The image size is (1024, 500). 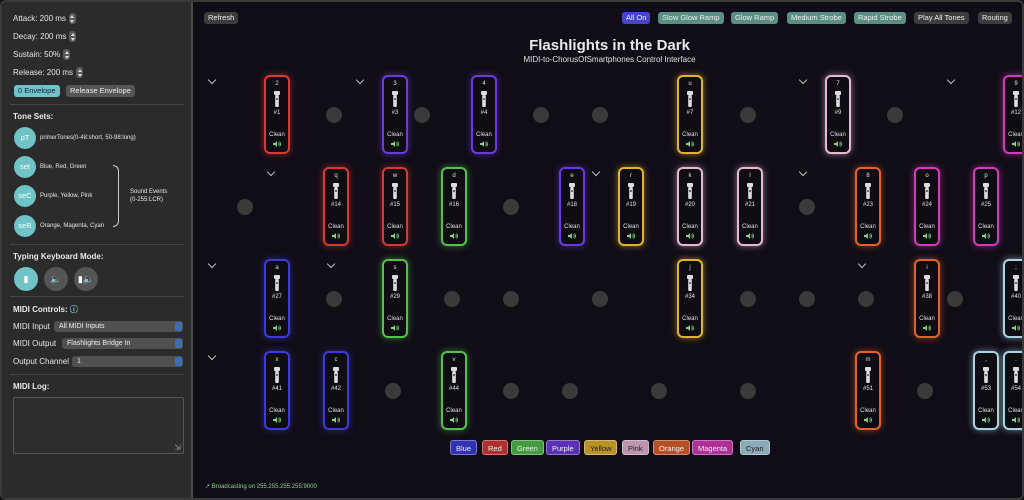 I want to click on flashlight-card: l #21 Clean, so click(x=750, y=206).